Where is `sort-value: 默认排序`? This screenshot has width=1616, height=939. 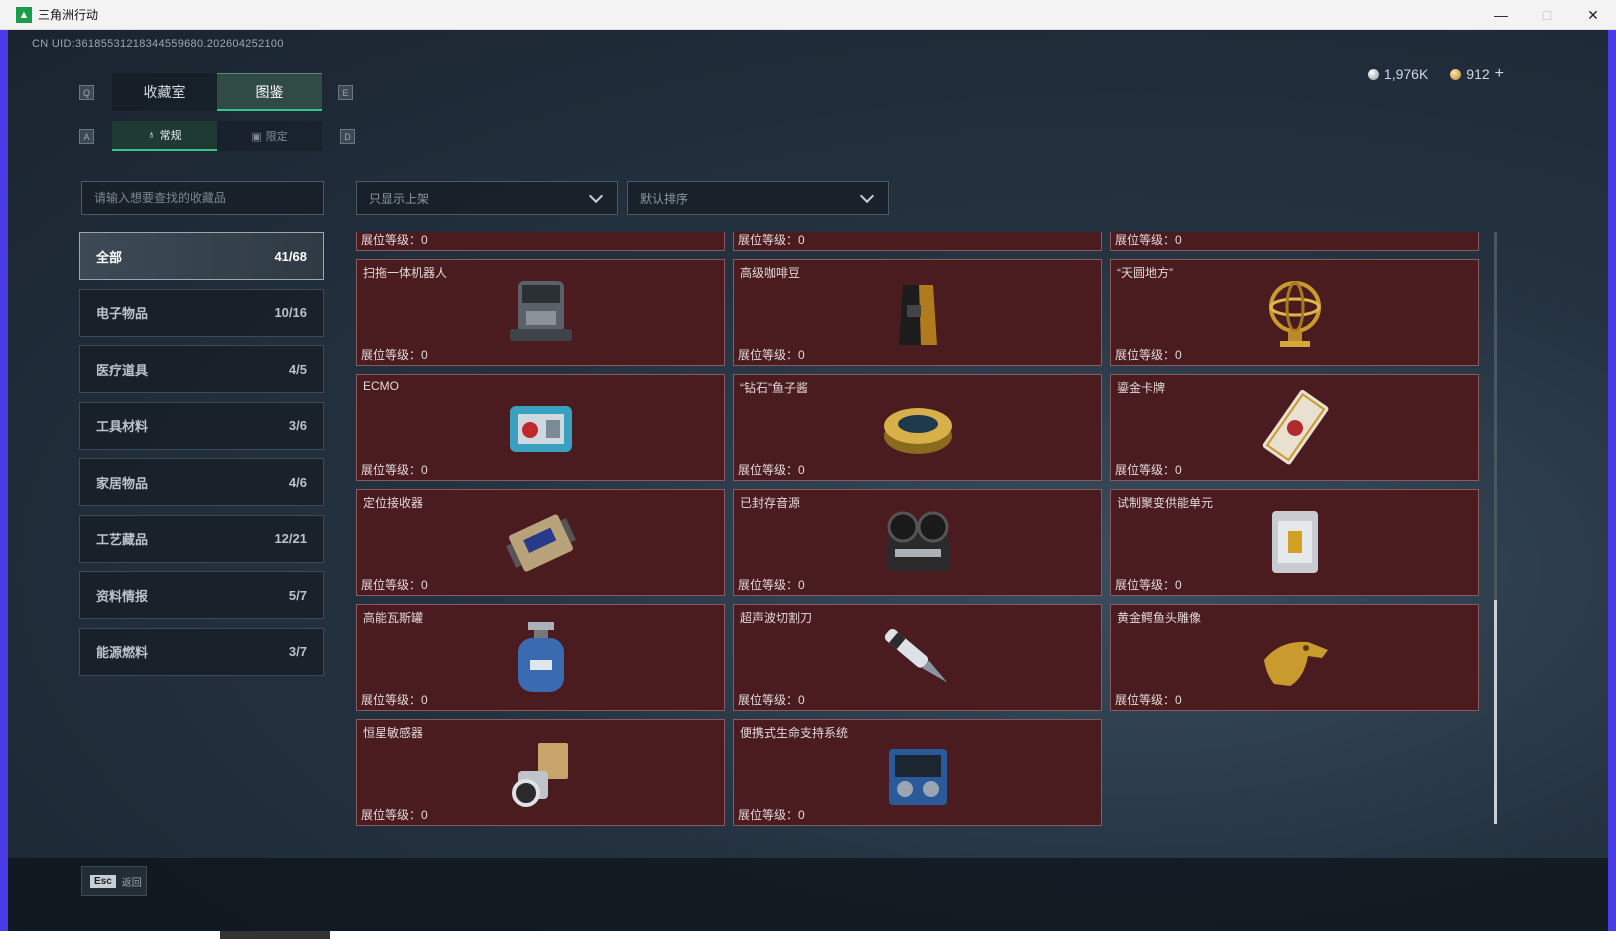 sort-value: 默认排序 is located at coordinates (664, 198).